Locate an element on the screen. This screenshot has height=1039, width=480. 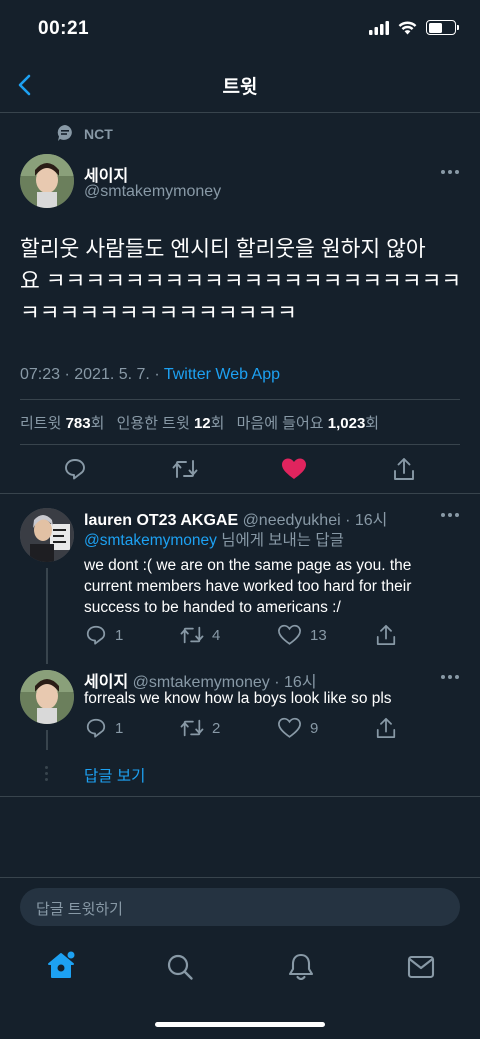
author-avatar is located at coordinates (47, 181).